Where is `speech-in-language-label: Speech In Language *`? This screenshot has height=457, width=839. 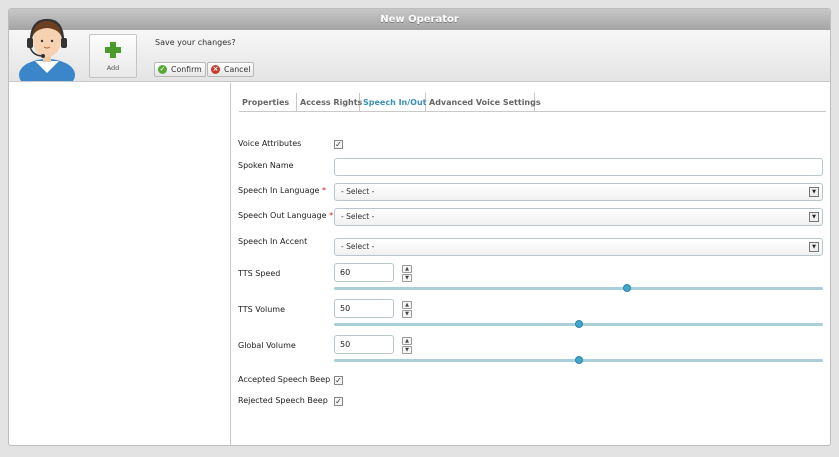
speech-in-language-label: Speech In Language * is located at coordinates (282, 190).